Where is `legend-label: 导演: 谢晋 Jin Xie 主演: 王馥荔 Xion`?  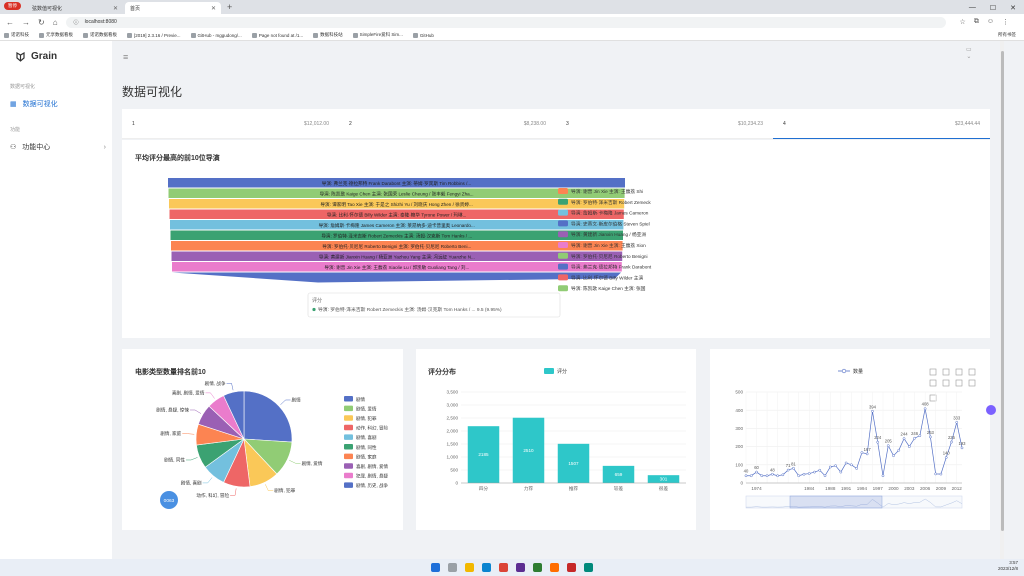
legend-label: 导演: 谢晋 Jin Xie 主演: 王馥荔 Xion is located at coordinates (608, 245).